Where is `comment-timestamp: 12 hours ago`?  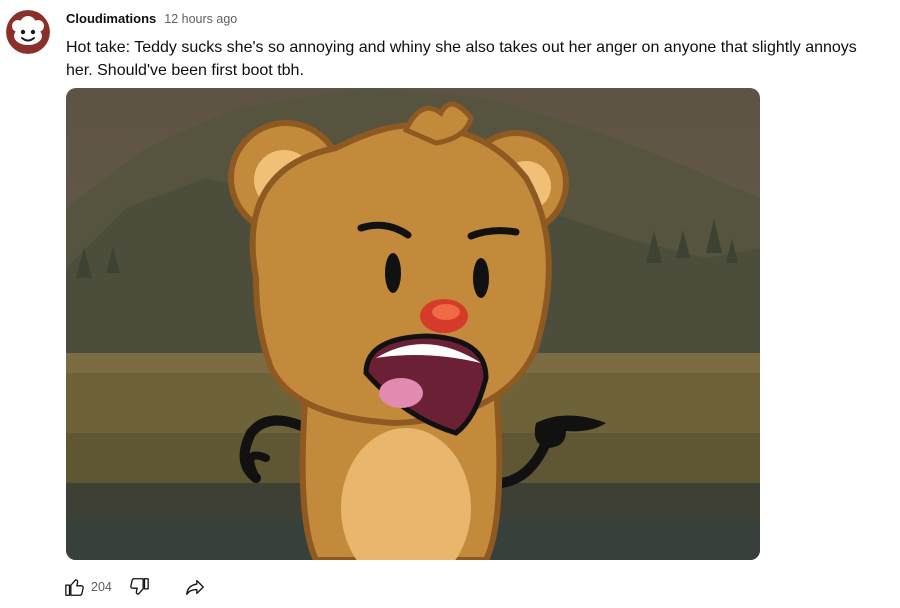
comment-timestamp: 12 hours ago is located at coordinates (200, 19).